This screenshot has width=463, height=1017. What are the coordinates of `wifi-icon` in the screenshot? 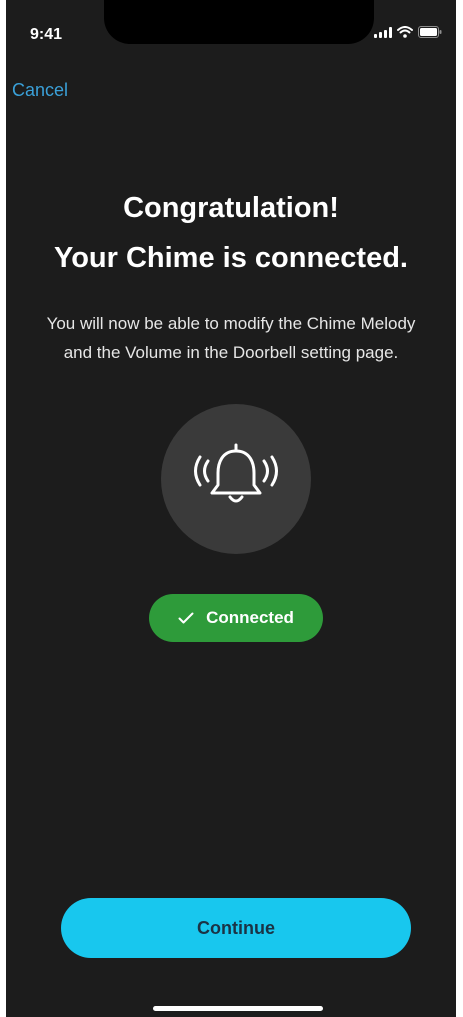 It's located at (405, 32).